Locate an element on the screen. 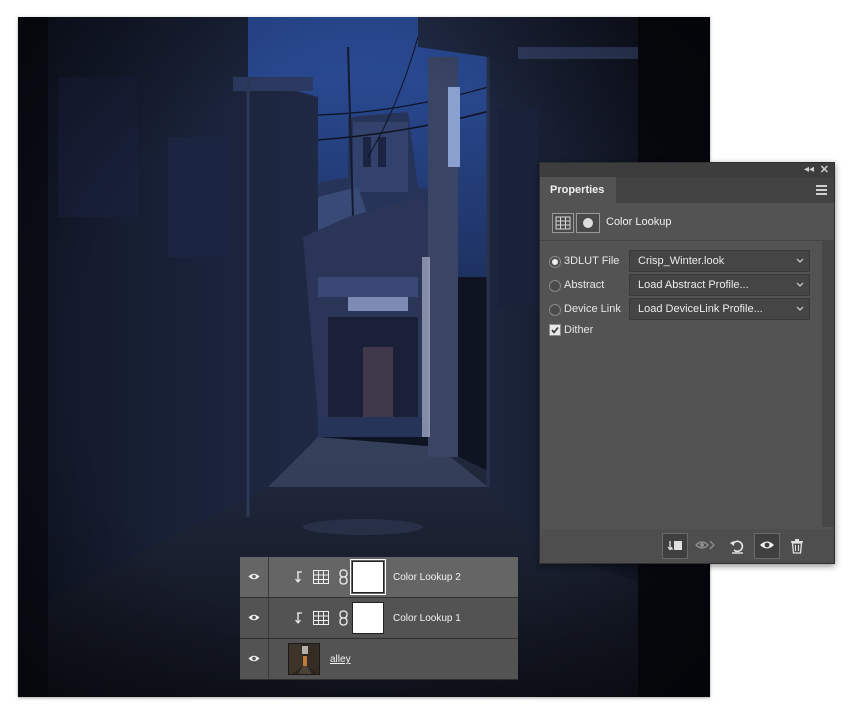 The image size is (850, 722). clip-to-layer-button is located at coordinates (675, 546).